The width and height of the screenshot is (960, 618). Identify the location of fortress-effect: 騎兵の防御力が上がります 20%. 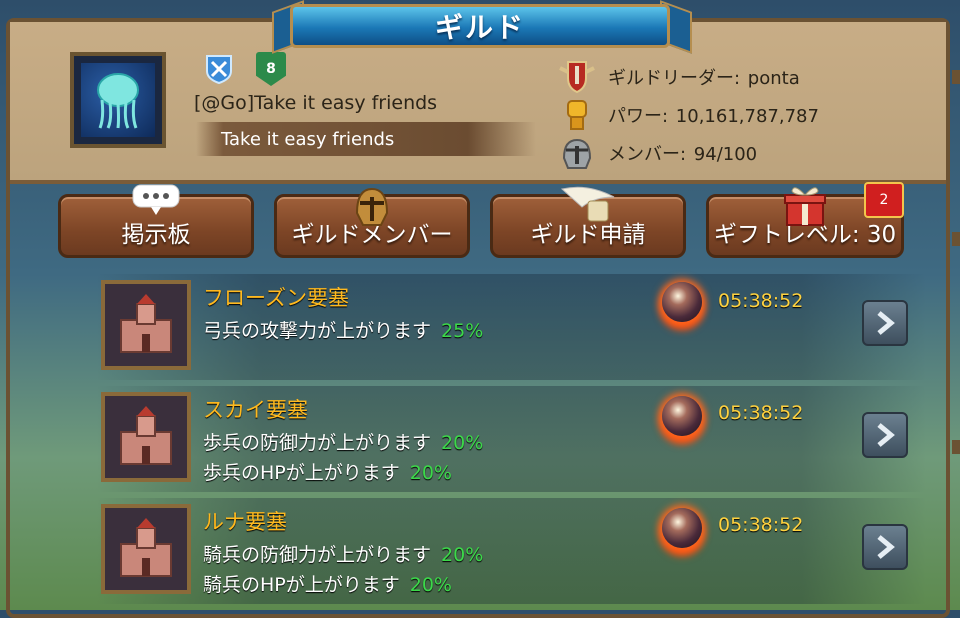
(343, 553).